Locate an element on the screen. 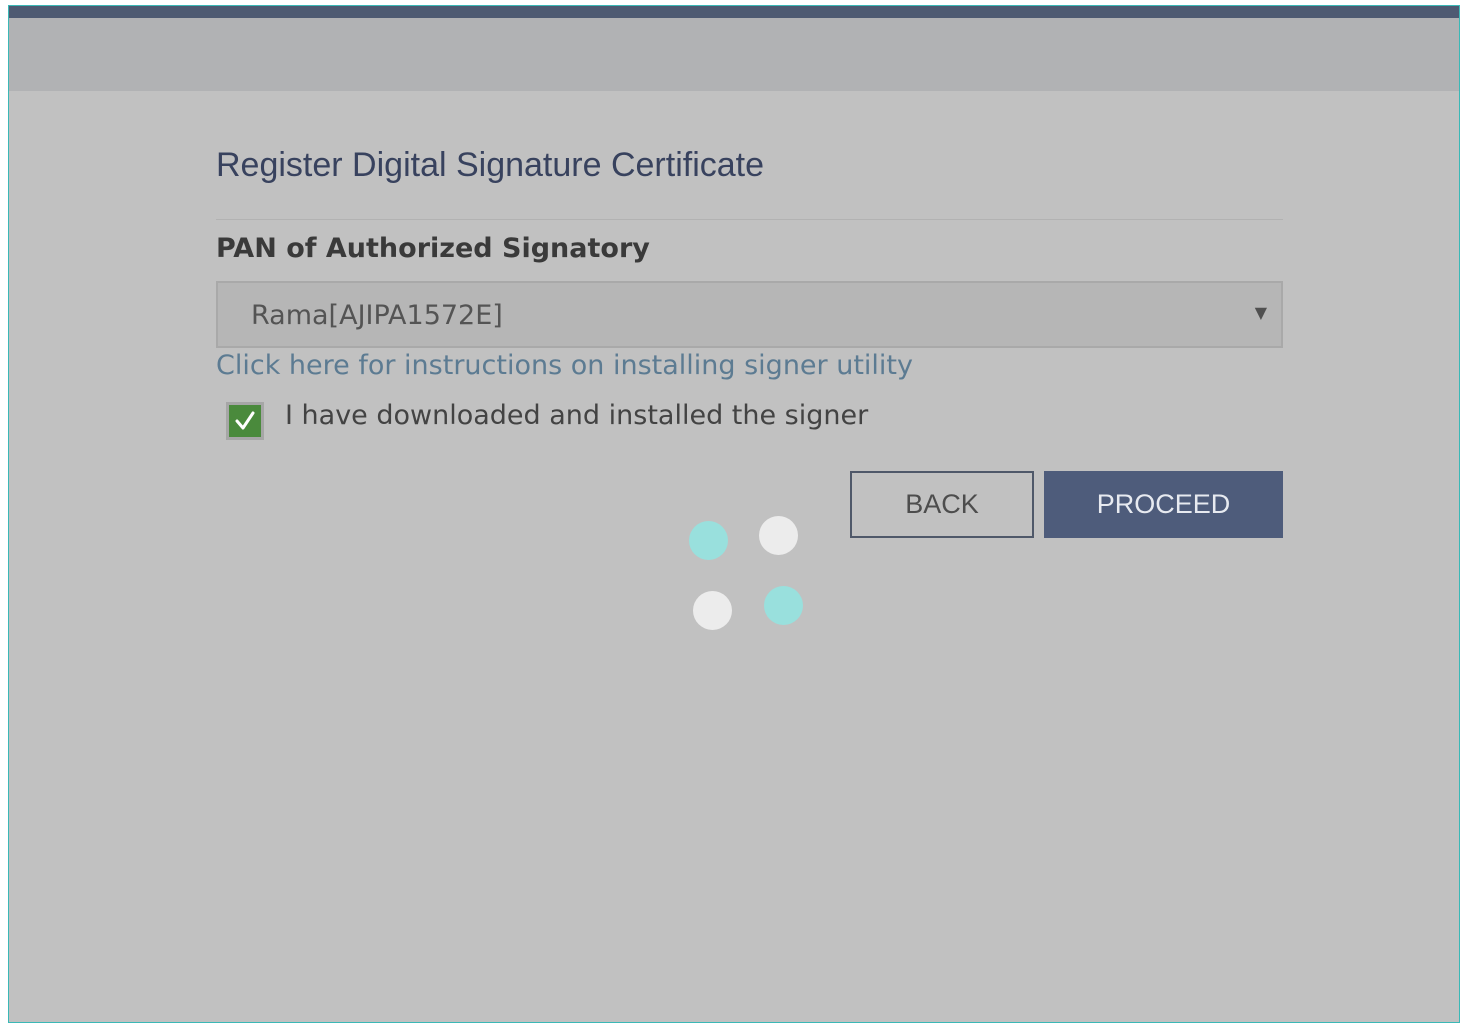 Image resolution: width=1463 pixels, height=1023 pixels. dropdown-arrow-icon: ▼ is located at coordinates (1260, 312).